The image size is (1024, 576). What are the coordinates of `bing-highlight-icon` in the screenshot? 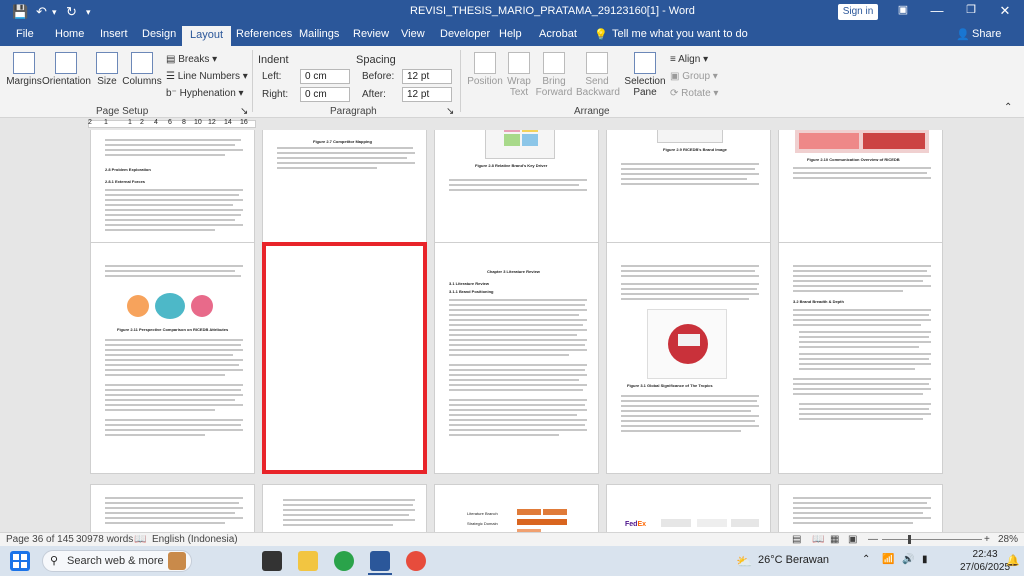 It's located at (177, 561).